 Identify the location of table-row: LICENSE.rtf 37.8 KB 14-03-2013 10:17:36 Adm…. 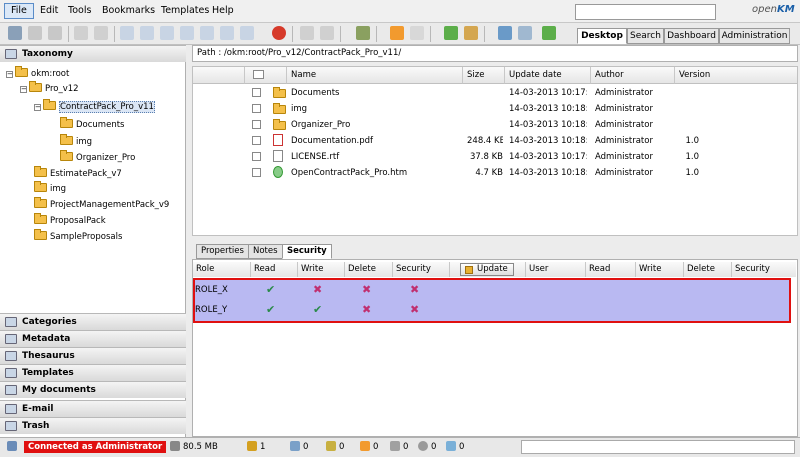
(495, 157).